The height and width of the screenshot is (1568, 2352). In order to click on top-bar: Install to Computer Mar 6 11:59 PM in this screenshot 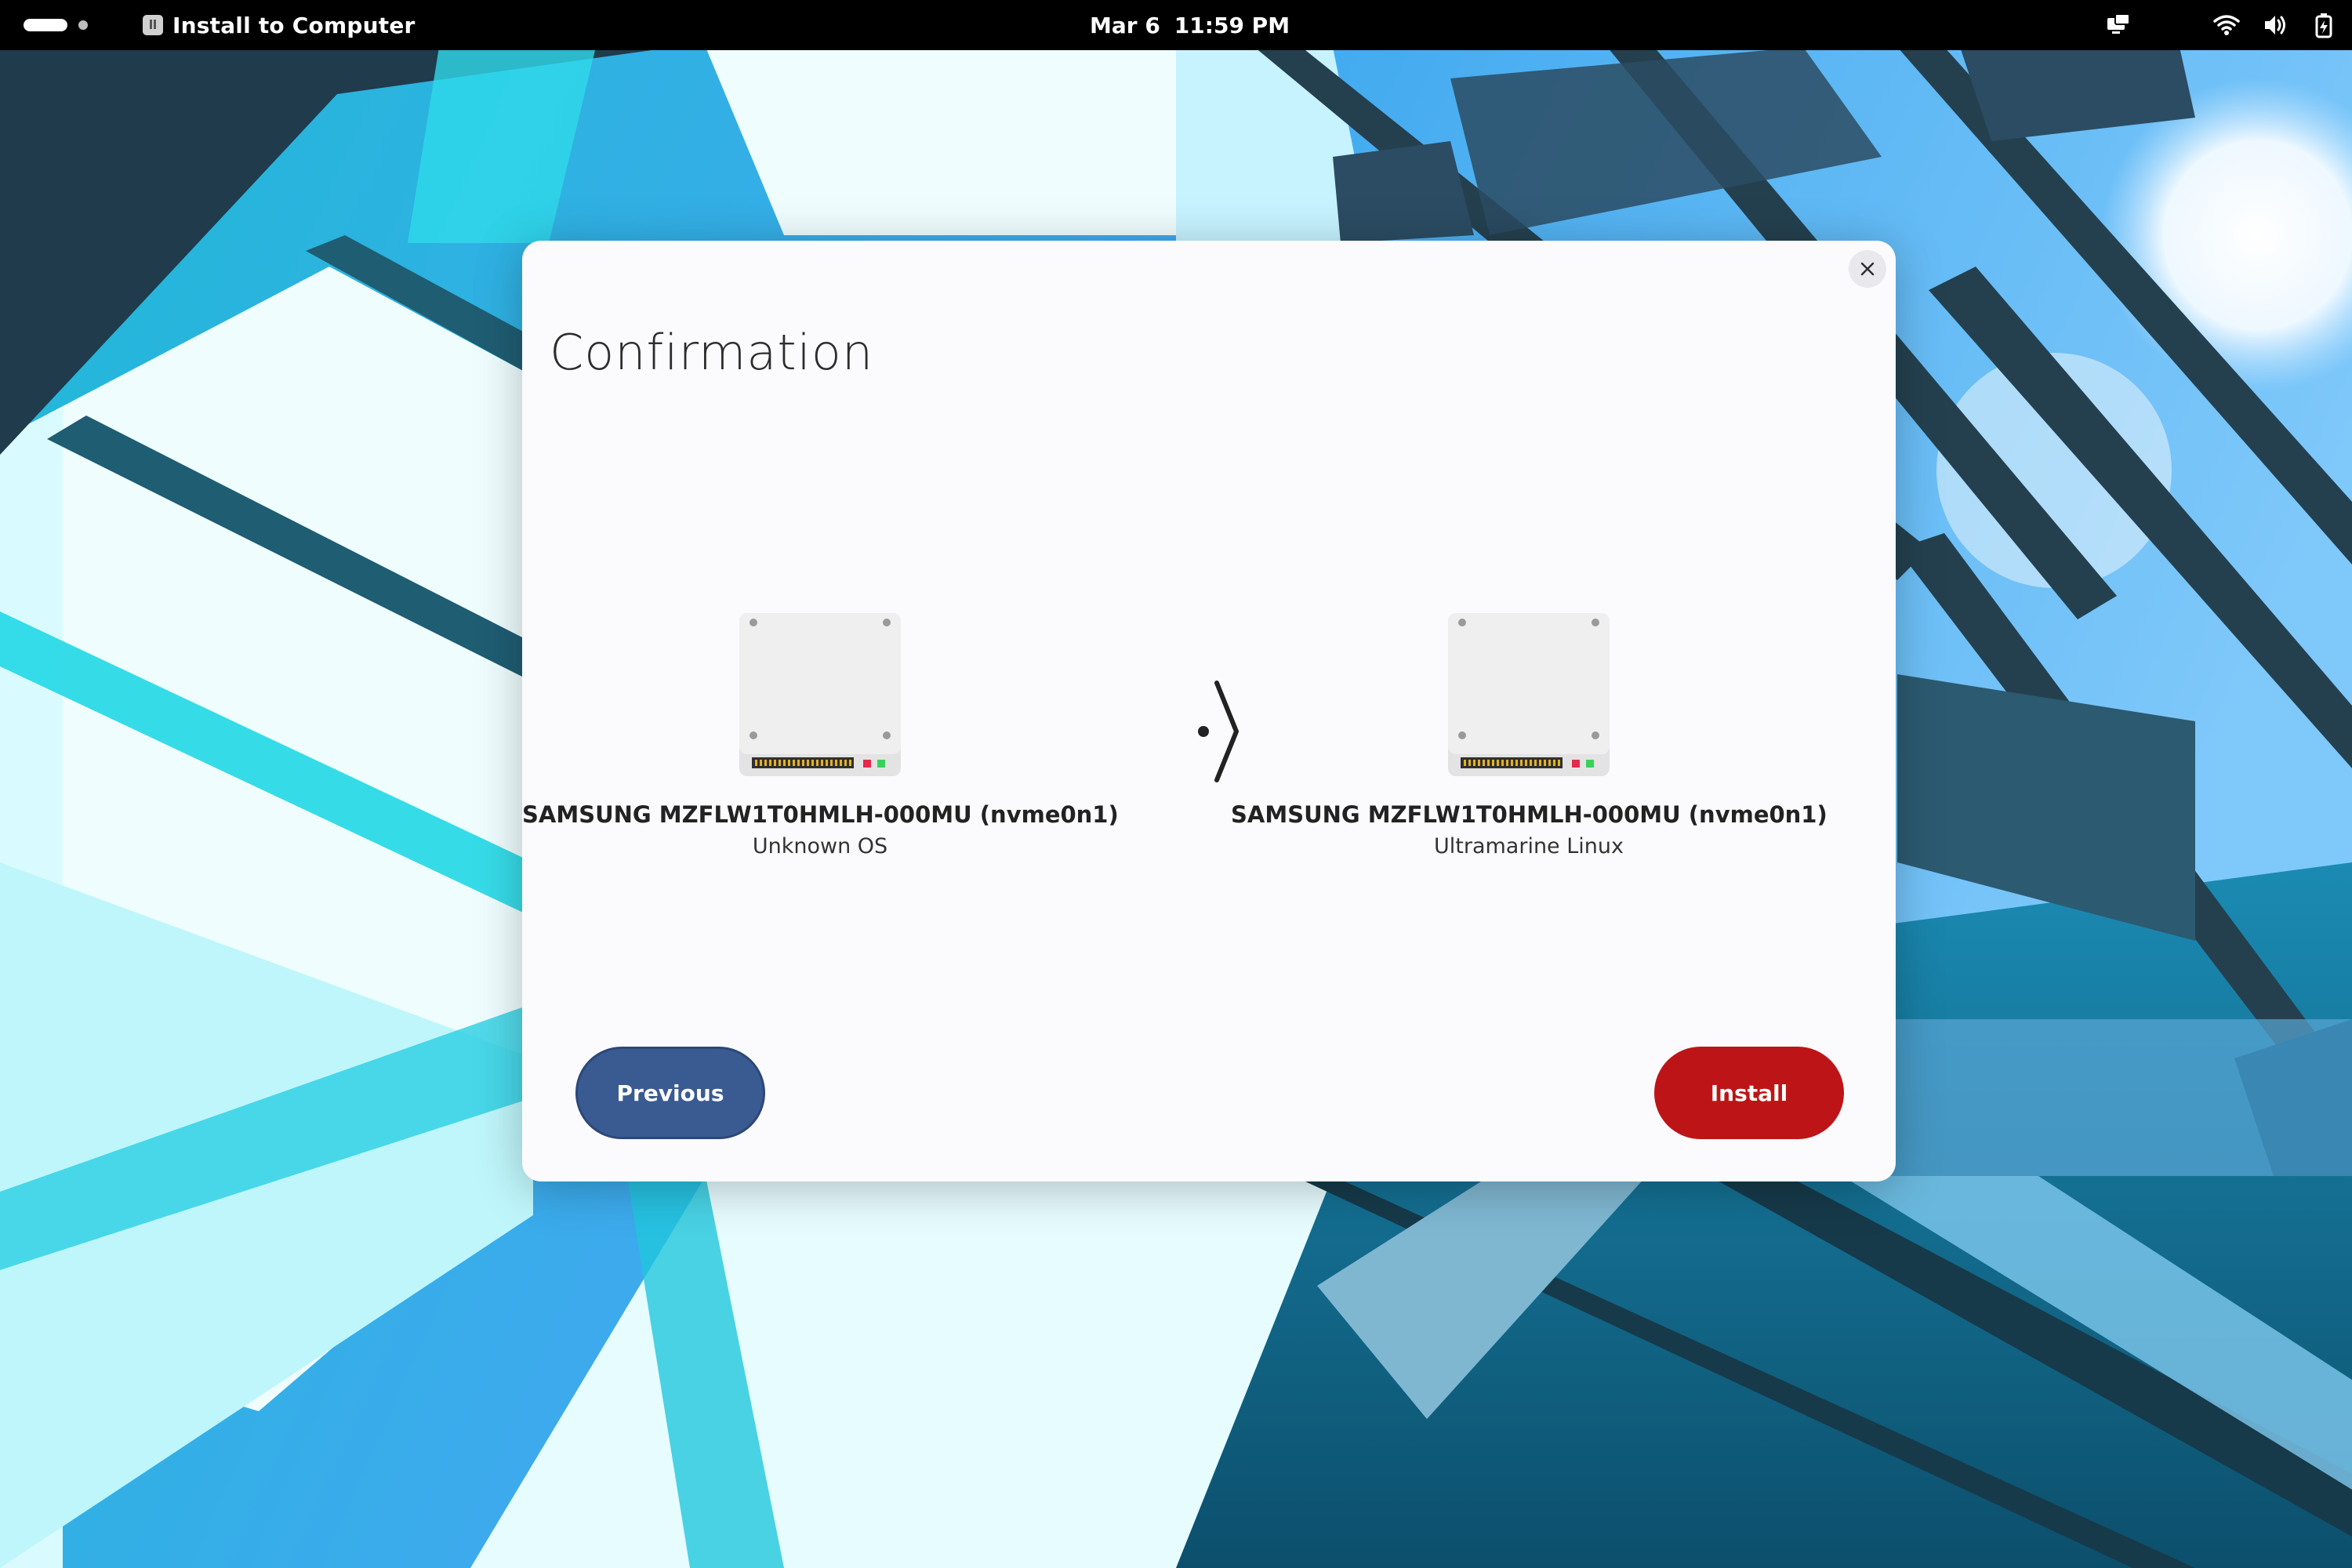, I will do `click(1176, 25)`.